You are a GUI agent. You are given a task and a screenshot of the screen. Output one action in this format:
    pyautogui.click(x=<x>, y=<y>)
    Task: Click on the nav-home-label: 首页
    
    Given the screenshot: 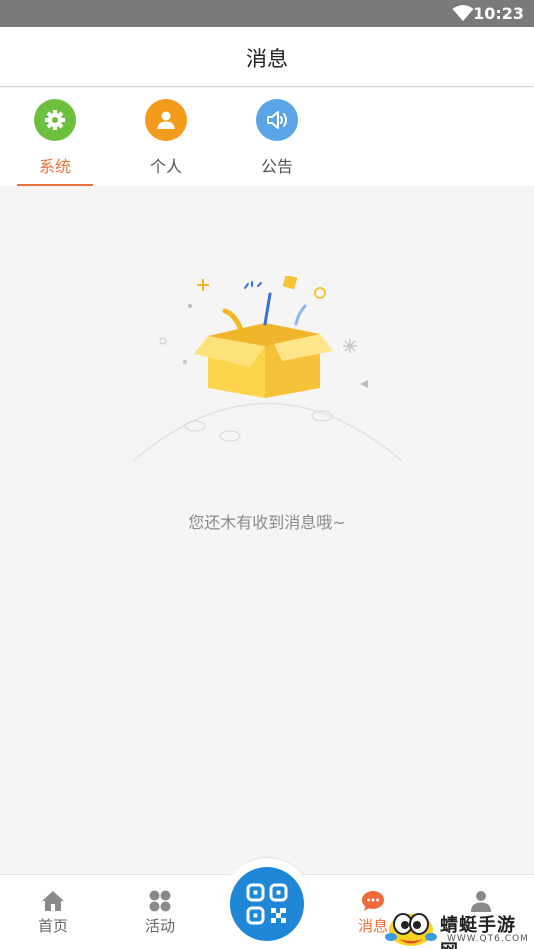 What is the action you would take?
    pyautogui.click(x=52, y=926)
    